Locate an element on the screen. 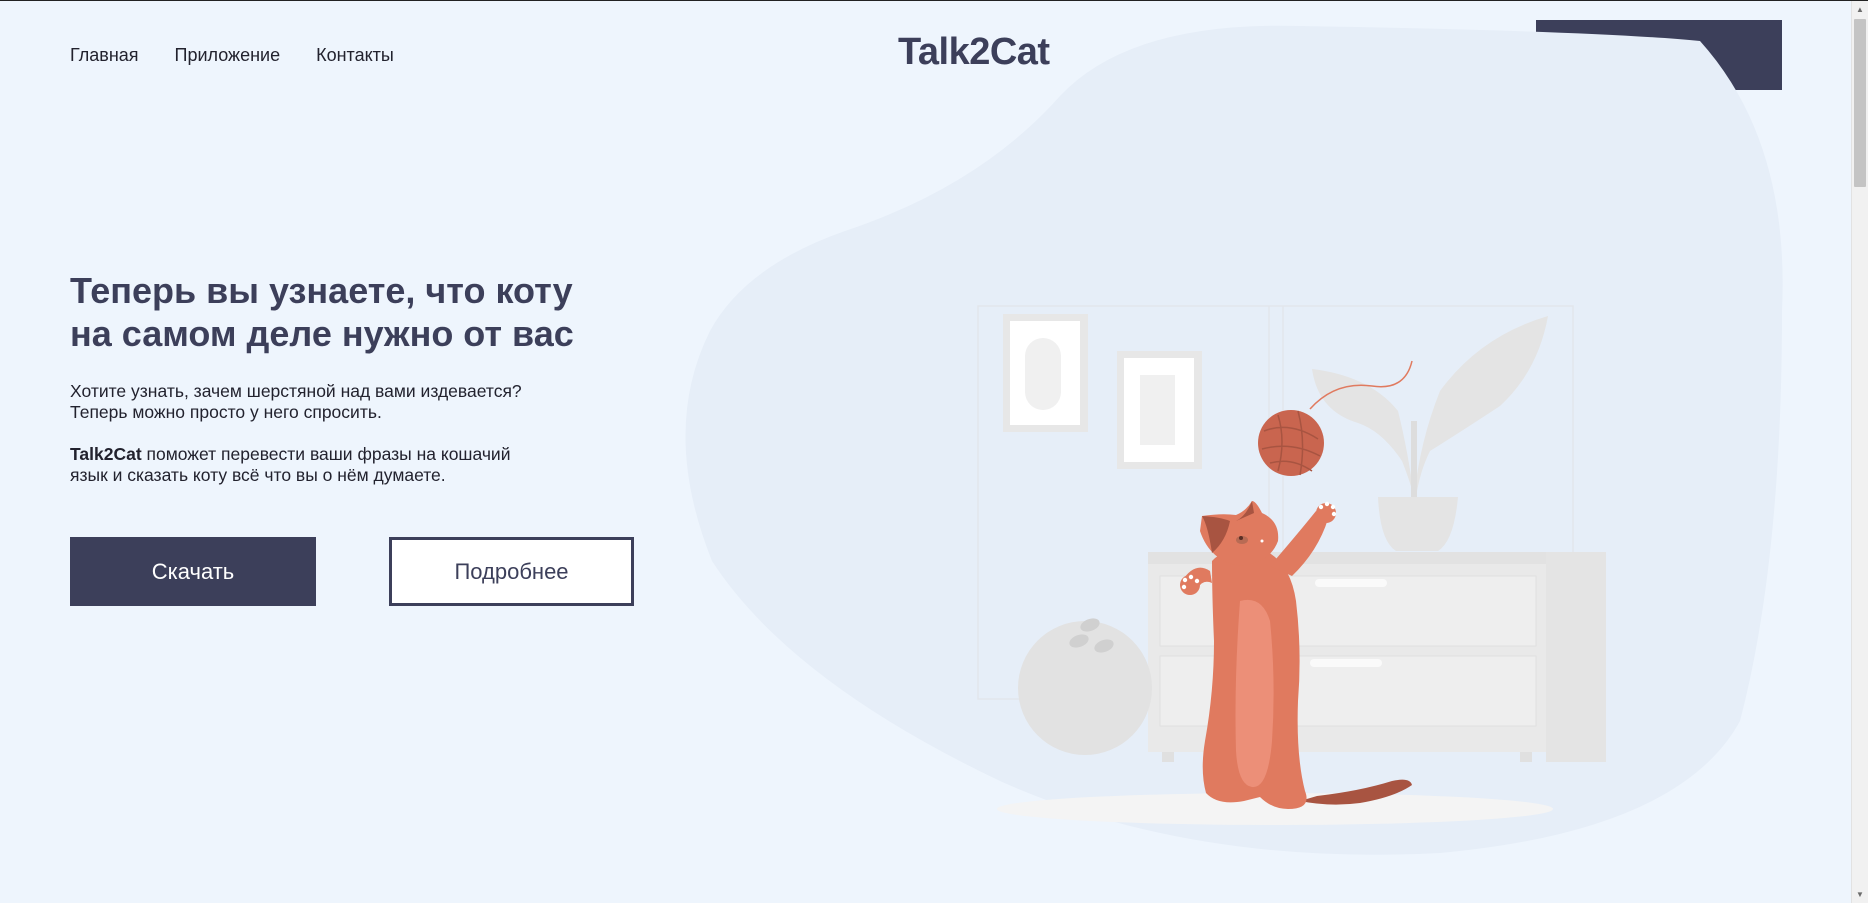 Image resolution: width=1868 pixels, height=903 pixels. hero-title-line1: Теперь вы узнаете, что коту is located at coordinates (321, 290).